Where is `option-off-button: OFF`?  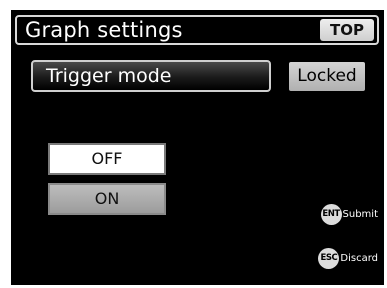
option-off-button: OFF is located at coordinates (107, 159).